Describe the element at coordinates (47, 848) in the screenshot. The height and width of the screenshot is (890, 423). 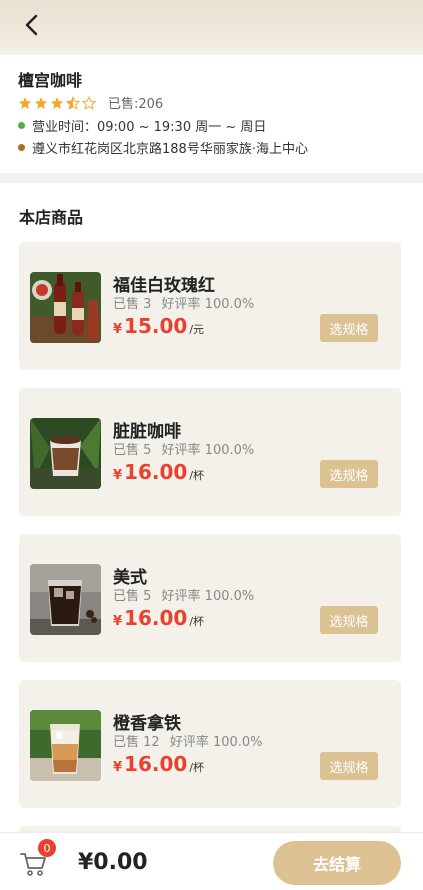
I see `cart-count-badge: 0` at that location.